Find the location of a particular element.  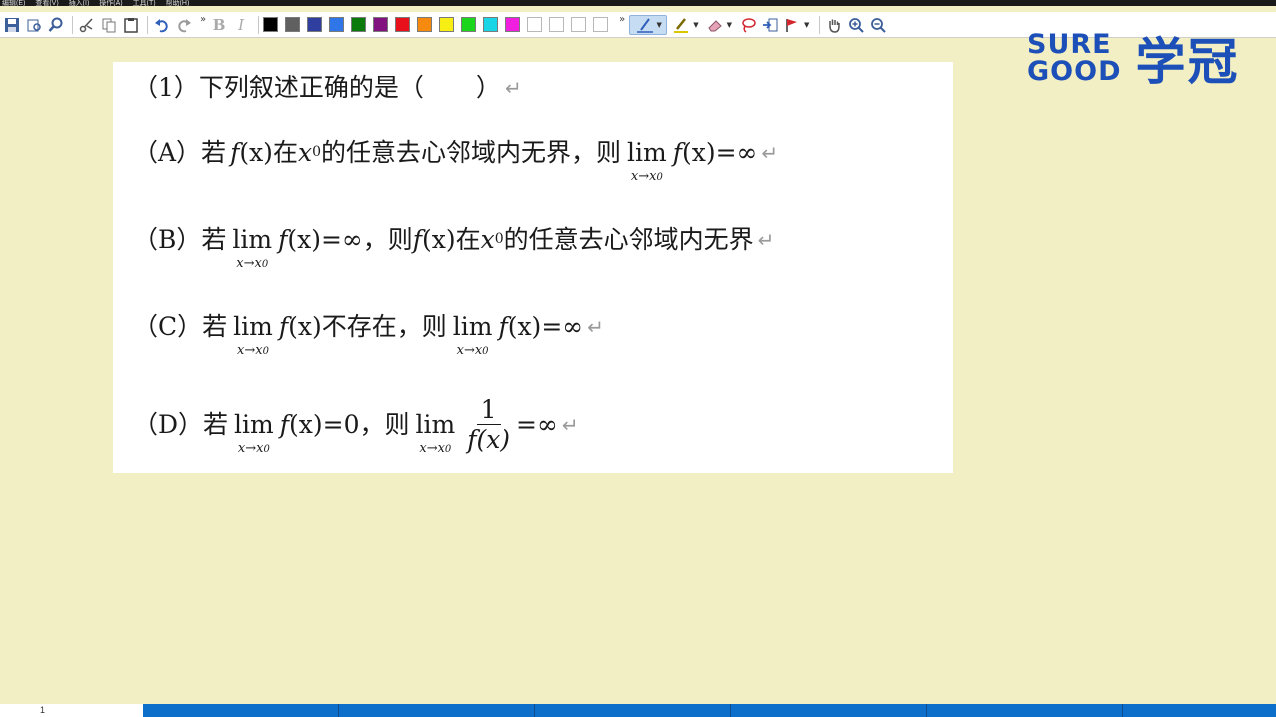

undo-icon is located at coordinates (162, 25).